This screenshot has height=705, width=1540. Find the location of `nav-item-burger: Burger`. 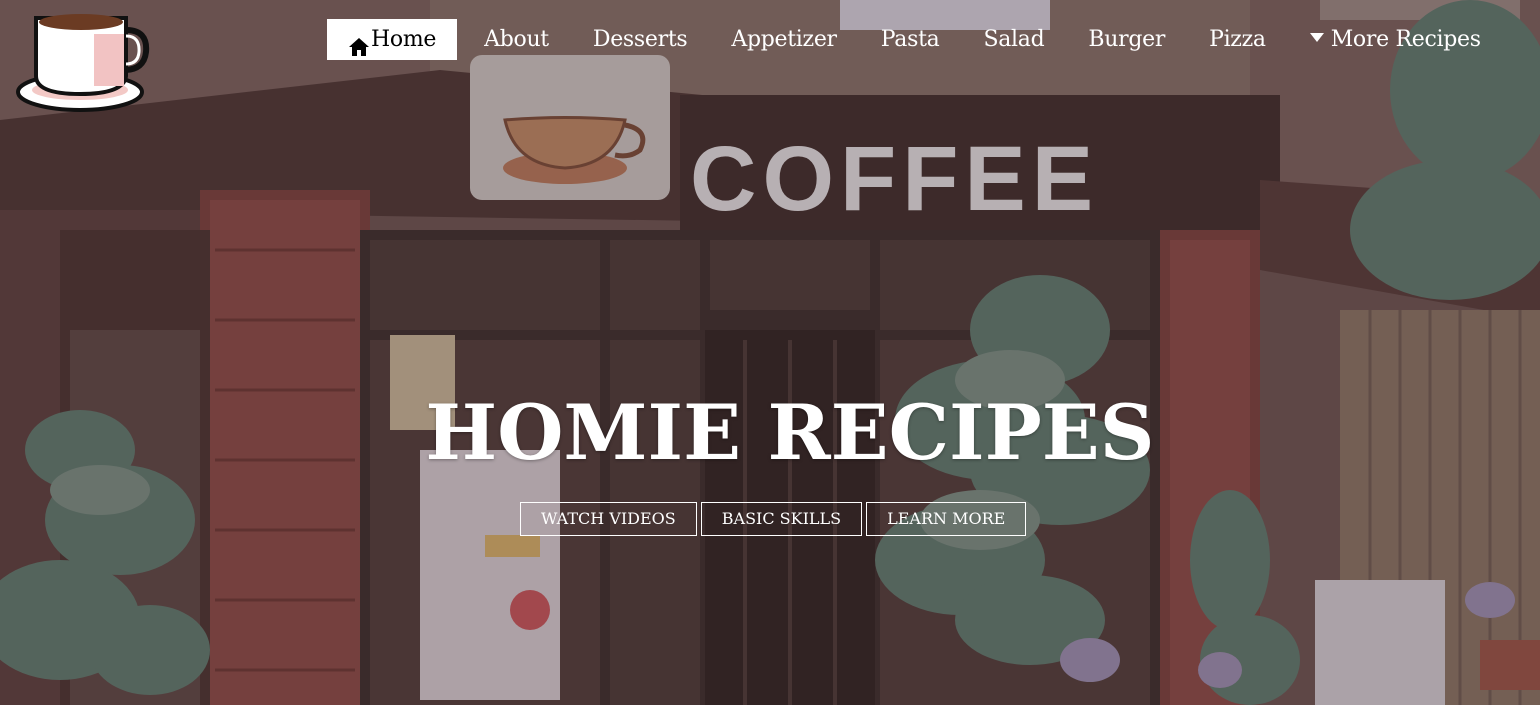

nav-item-burger: Burger is located at coordinates (1126, 39).